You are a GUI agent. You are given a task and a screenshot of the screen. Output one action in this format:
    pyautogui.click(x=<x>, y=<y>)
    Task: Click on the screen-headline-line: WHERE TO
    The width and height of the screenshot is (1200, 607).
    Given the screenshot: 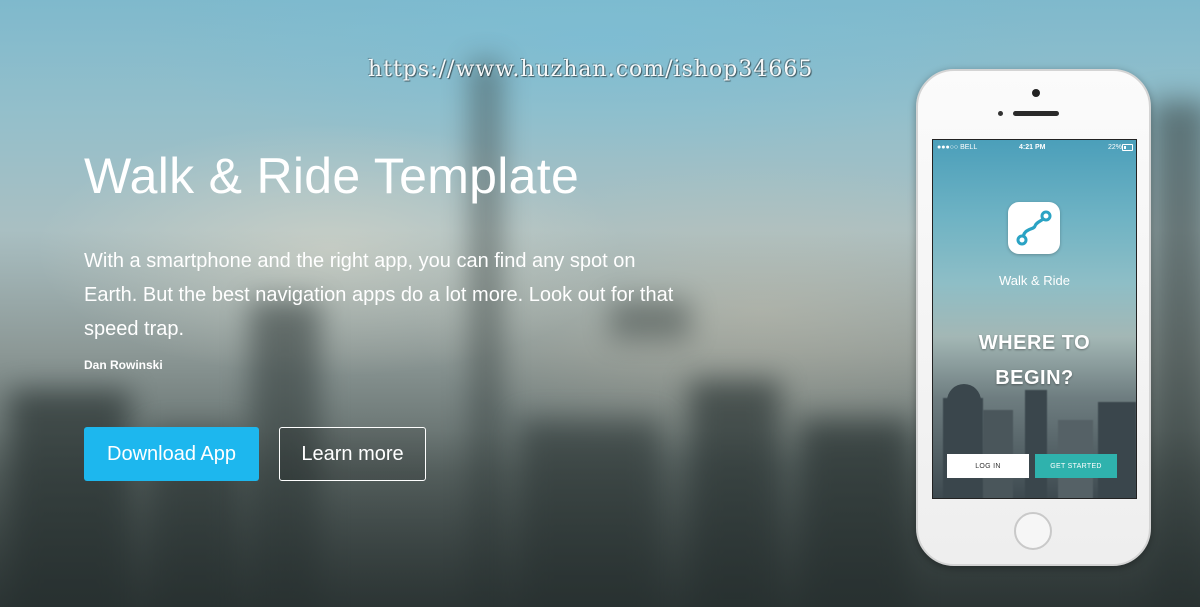 What is the action you would take?
    pyautogui.click(x=1034, y=343)
    